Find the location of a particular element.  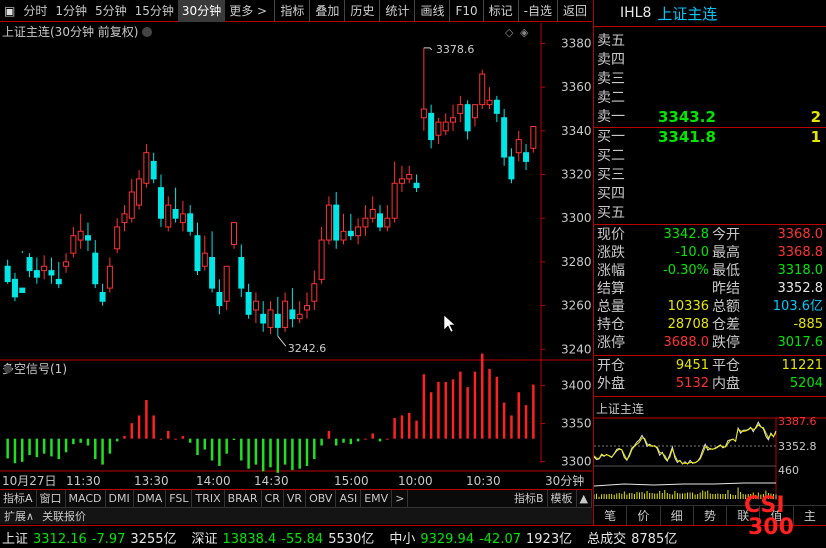

detail-tab-0: 笔 is located at coordinates (611, 515).